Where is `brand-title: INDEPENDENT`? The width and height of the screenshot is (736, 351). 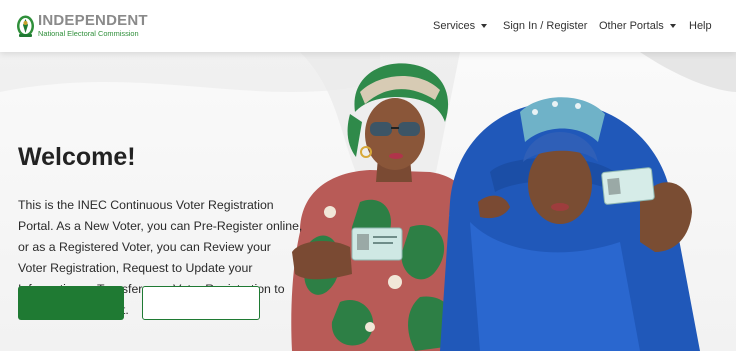
brand-title: INDEPENDENT is located at coordinates (93, 20).